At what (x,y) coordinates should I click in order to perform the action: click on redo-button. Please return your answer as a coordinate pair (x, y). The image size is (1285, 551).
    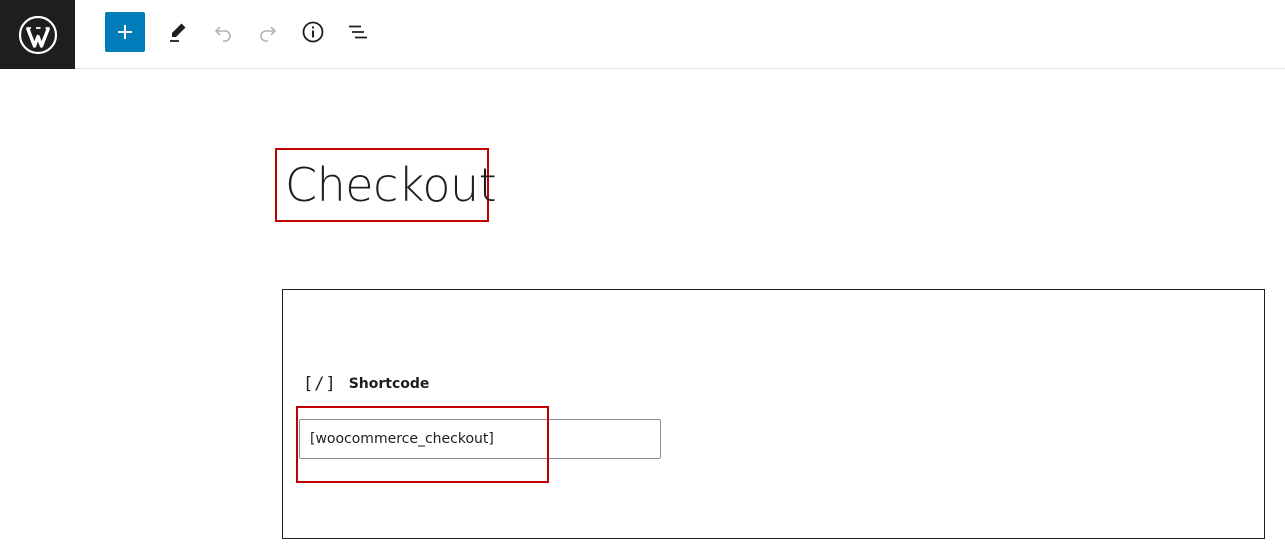
    Looking at the image, I should click on (268, 32).